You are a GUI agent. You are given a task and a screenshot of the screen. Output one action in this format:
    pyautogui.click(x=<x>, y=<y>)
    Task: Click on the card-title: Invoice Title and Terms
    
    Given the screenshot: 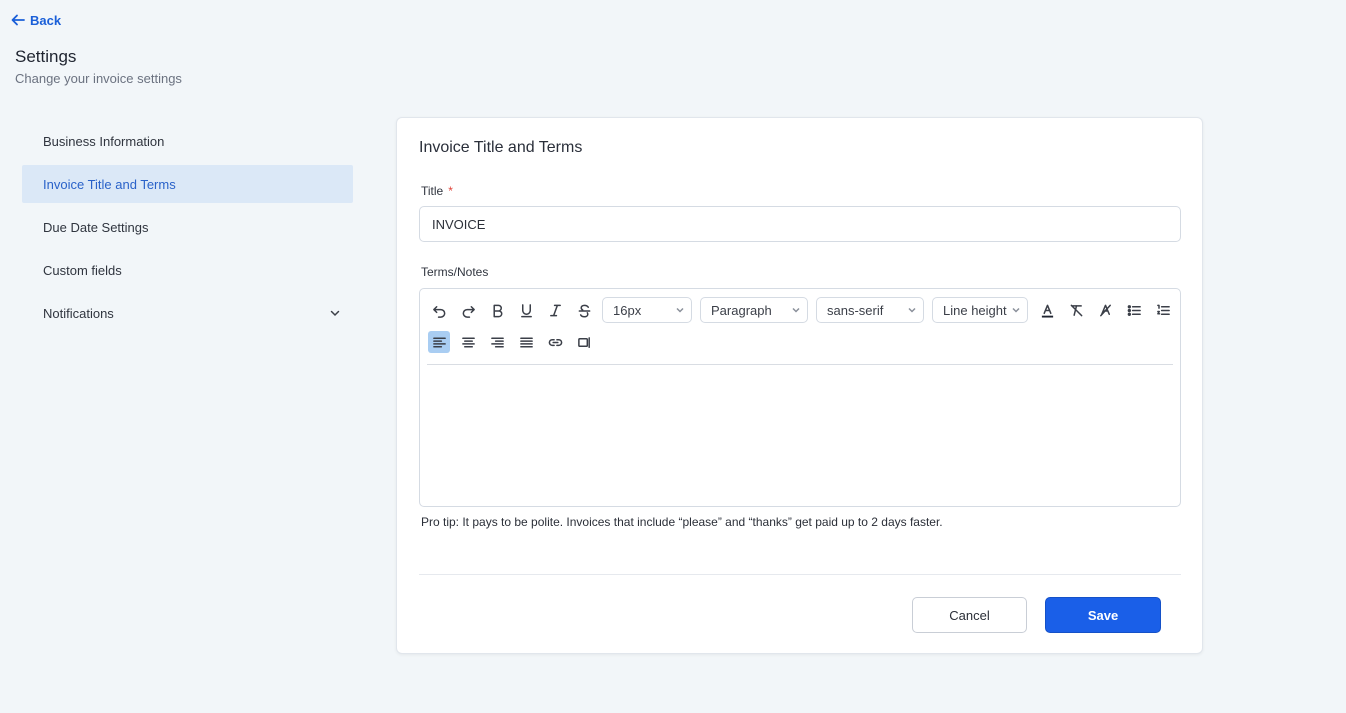 What is the action you would take?
    pyautogui.click(x=501, y=147)
    